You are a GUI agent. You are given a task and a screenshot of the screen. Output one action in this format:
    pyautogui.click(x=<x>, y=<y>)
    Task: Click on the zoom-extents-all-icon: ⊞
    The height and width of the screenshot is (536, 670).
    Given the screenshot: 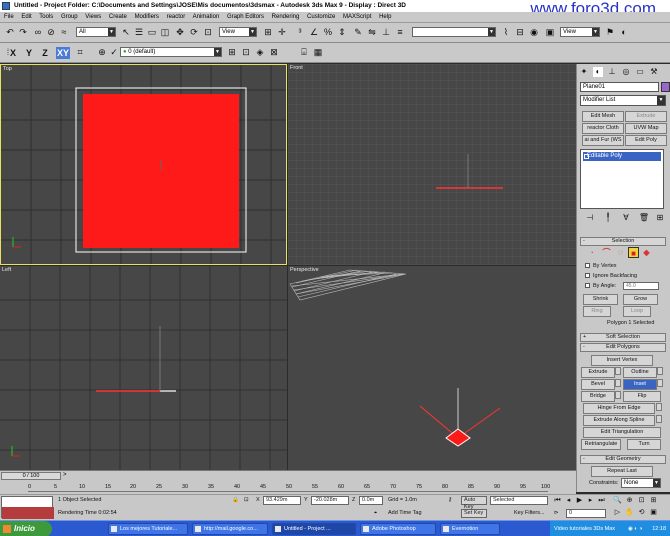 What is the action you would take?
    pyautogui.click(x=653, y=501)
    